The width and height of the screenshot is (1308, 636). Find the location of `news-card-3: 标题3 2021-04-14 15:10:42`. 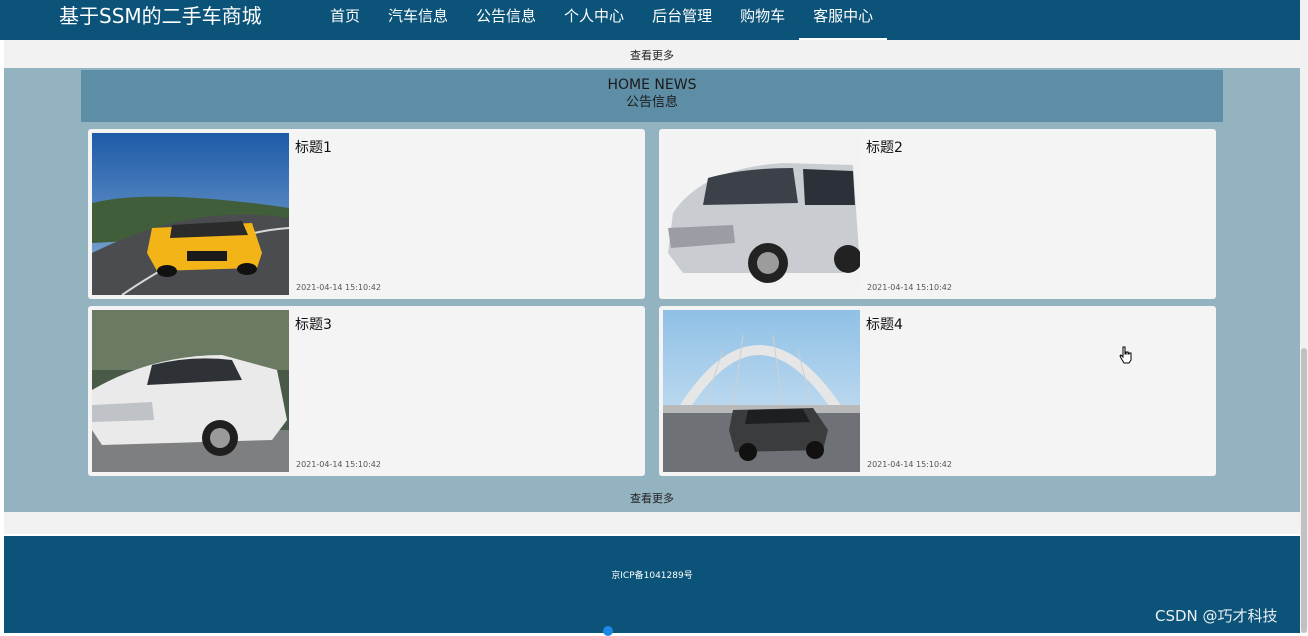

news-card-3: 标题3 2021-04-14 15:10:42 is located at coordinates (366, 391).